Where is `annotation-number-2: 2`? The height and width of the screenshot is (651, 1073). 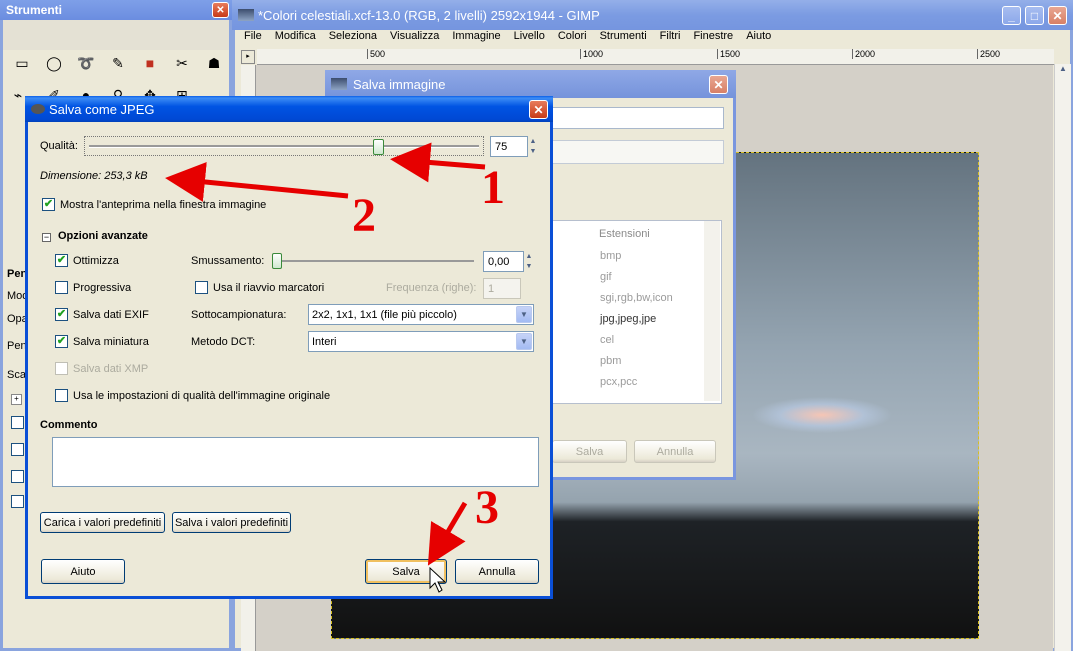 annotation-number-2: 2 is located at coordinates (364, 215).